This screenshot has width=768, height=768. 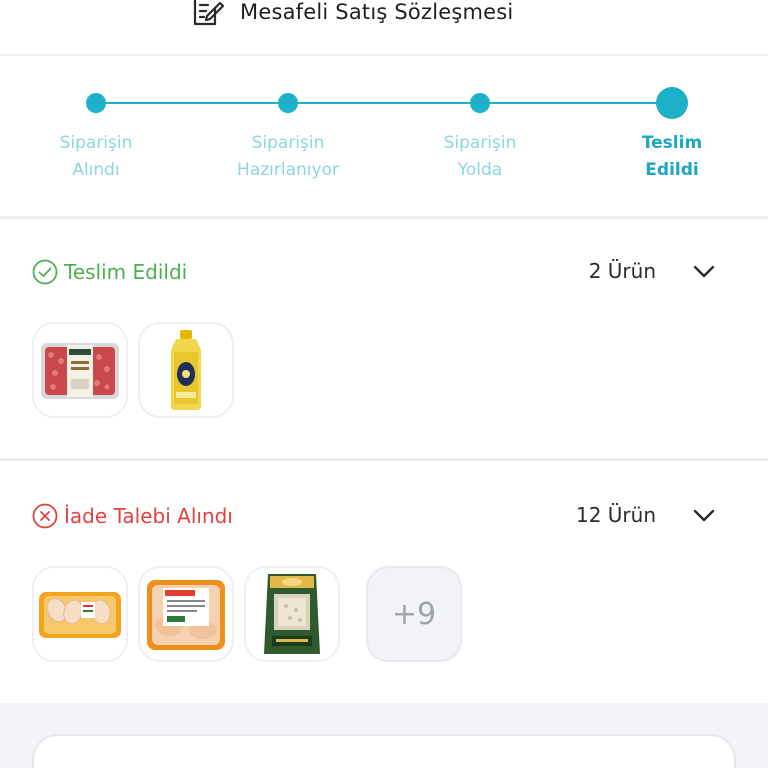 What do you see at coordinates (384, 103) in the screenshot?
I see `progress-track` at bounding box center [384, 103].